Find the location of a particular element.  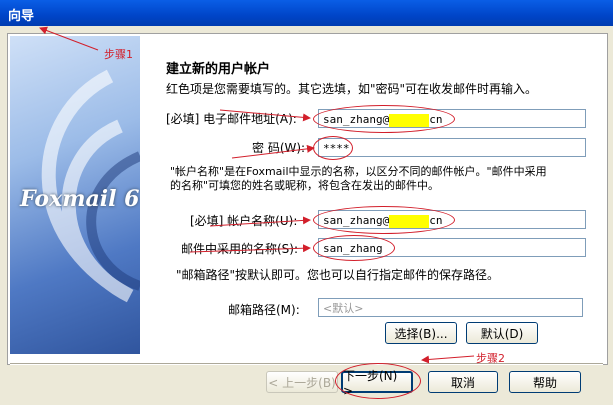

account-arrow is located at coordinates (260, 221).